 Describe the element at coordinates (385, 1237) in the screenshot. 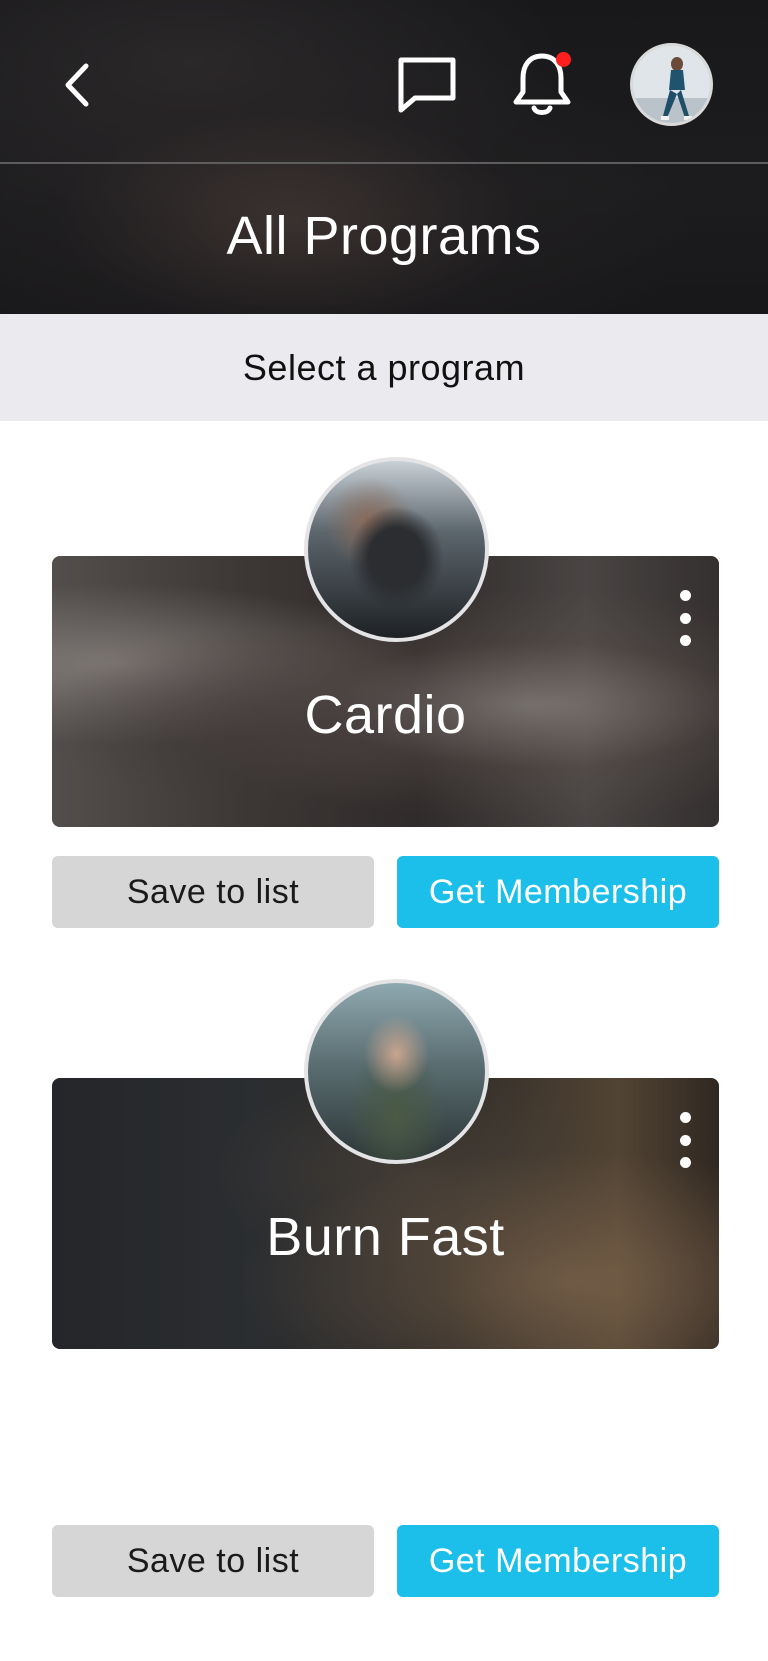

I see `program-title: Burn Fast` at that location.